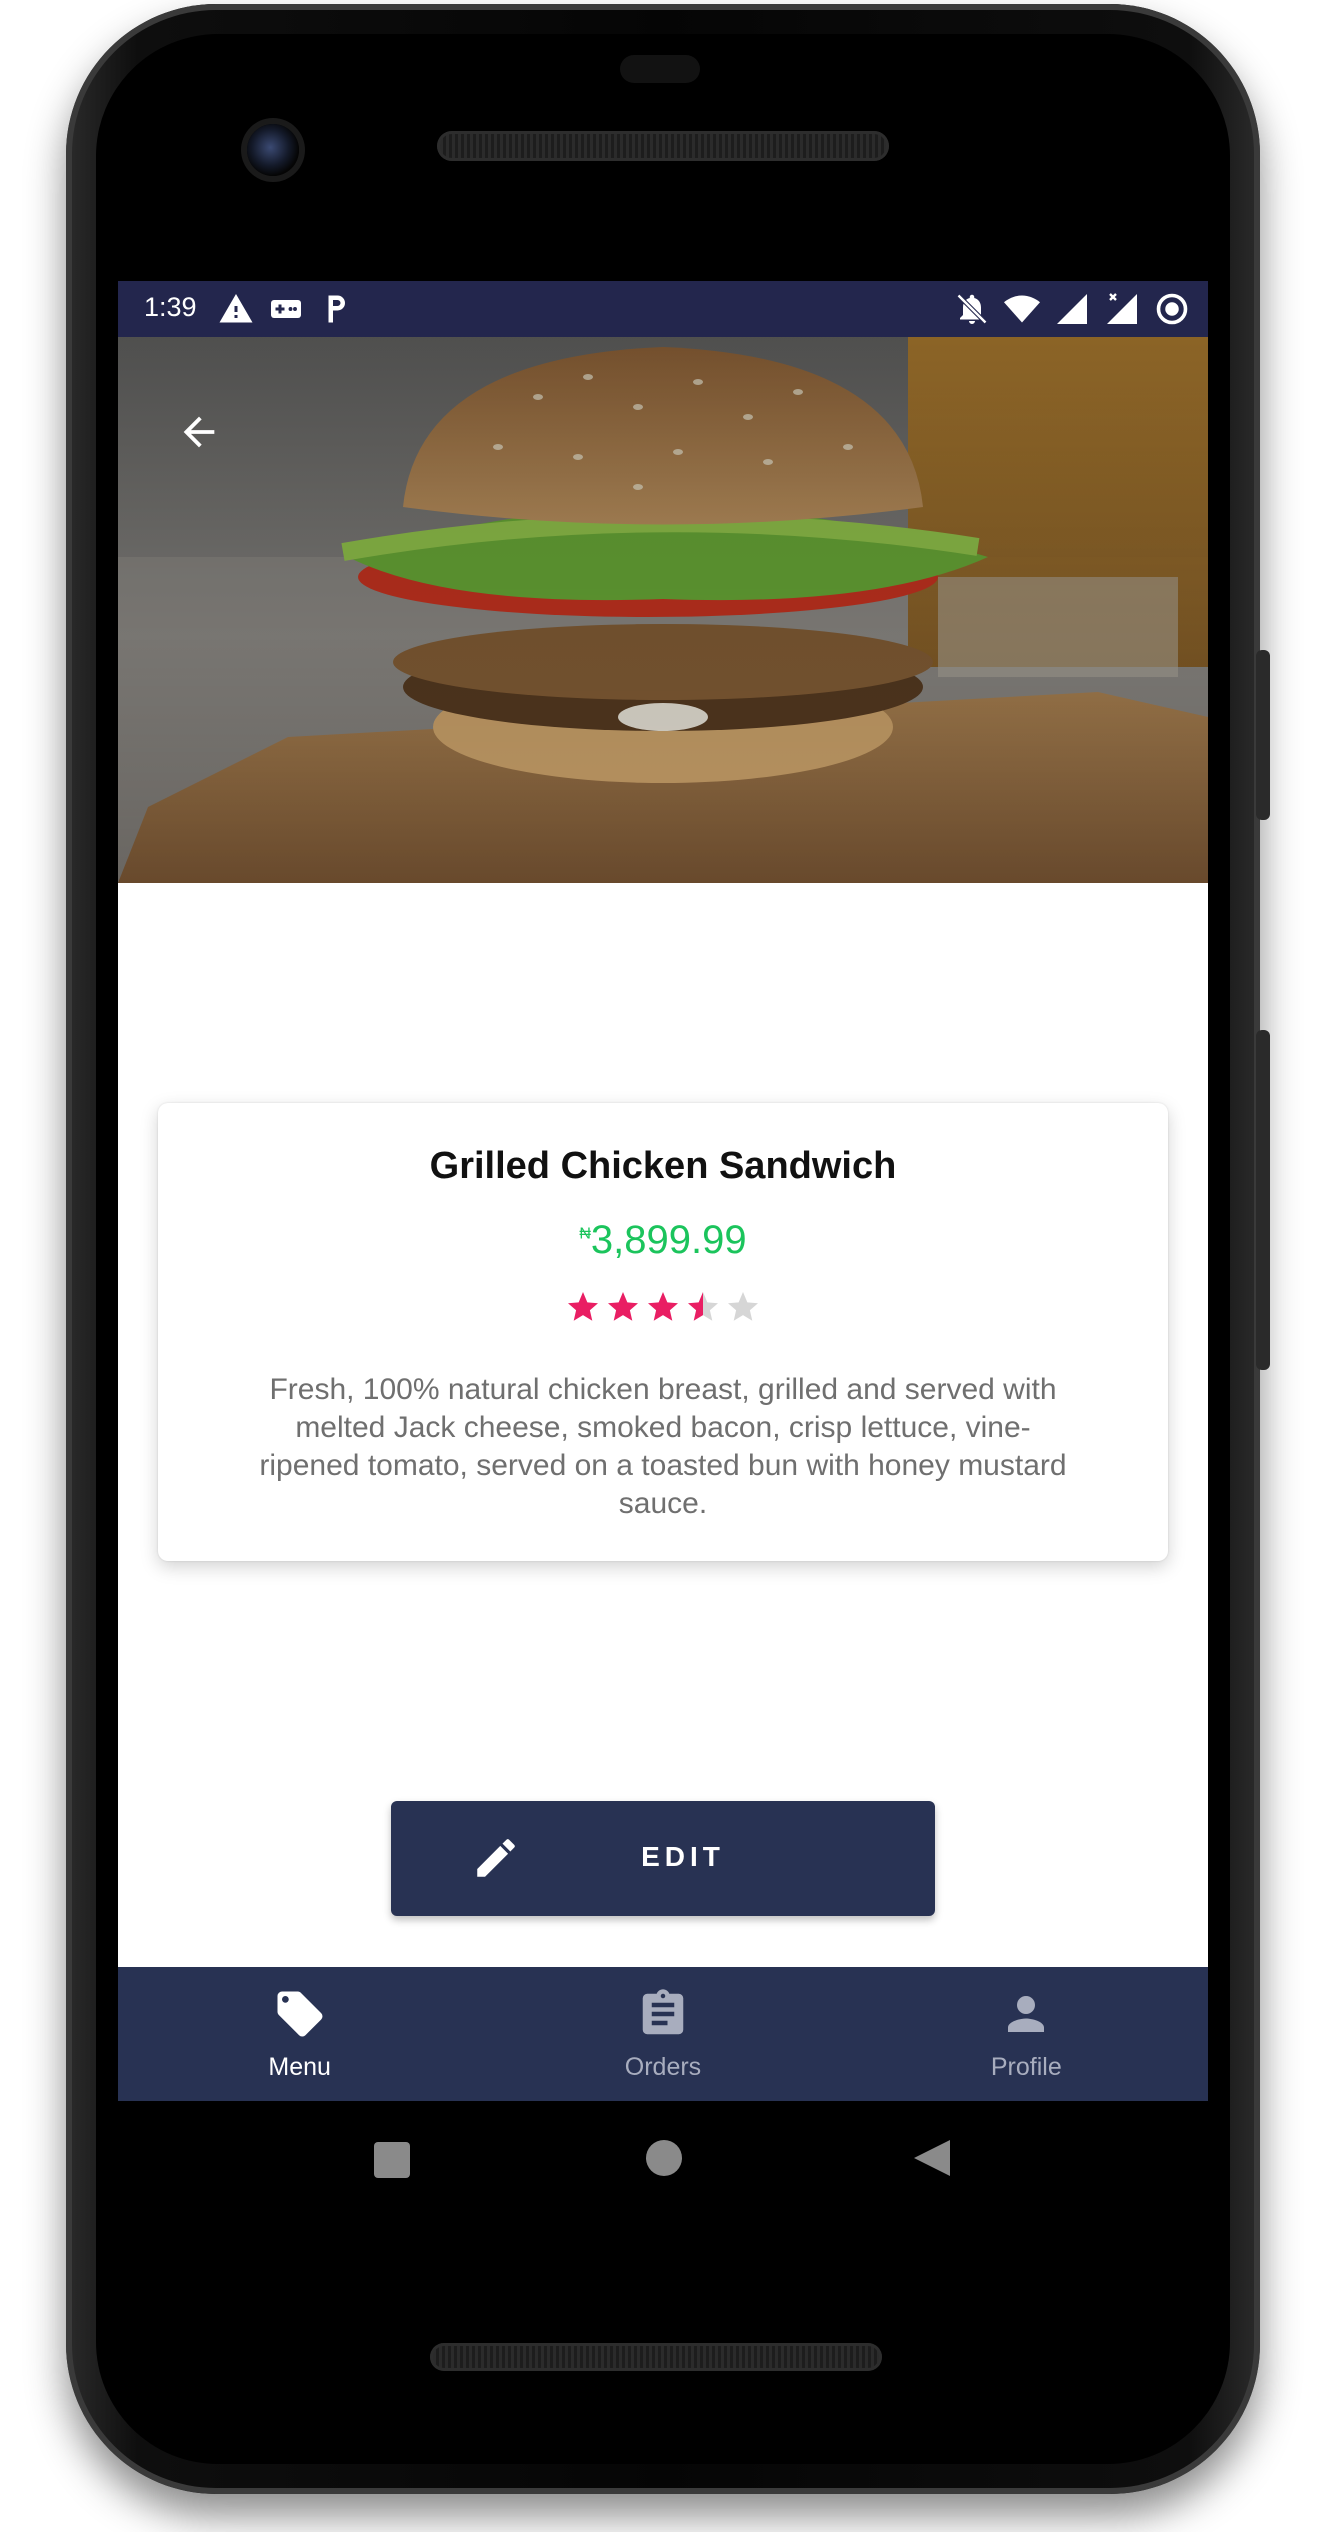 This screenshot has height=2532, width=1330. Describe the element at coordinates (585, 1234) in the screenshot. I see `currency-symbol: ₦` at that location.